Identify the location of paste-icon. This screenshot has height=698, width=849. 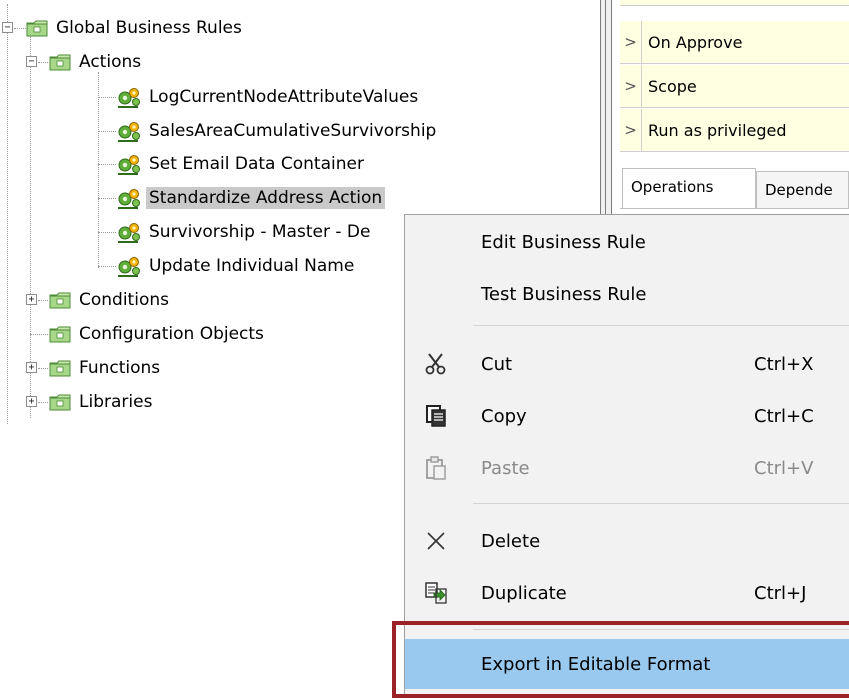
(436, 468).